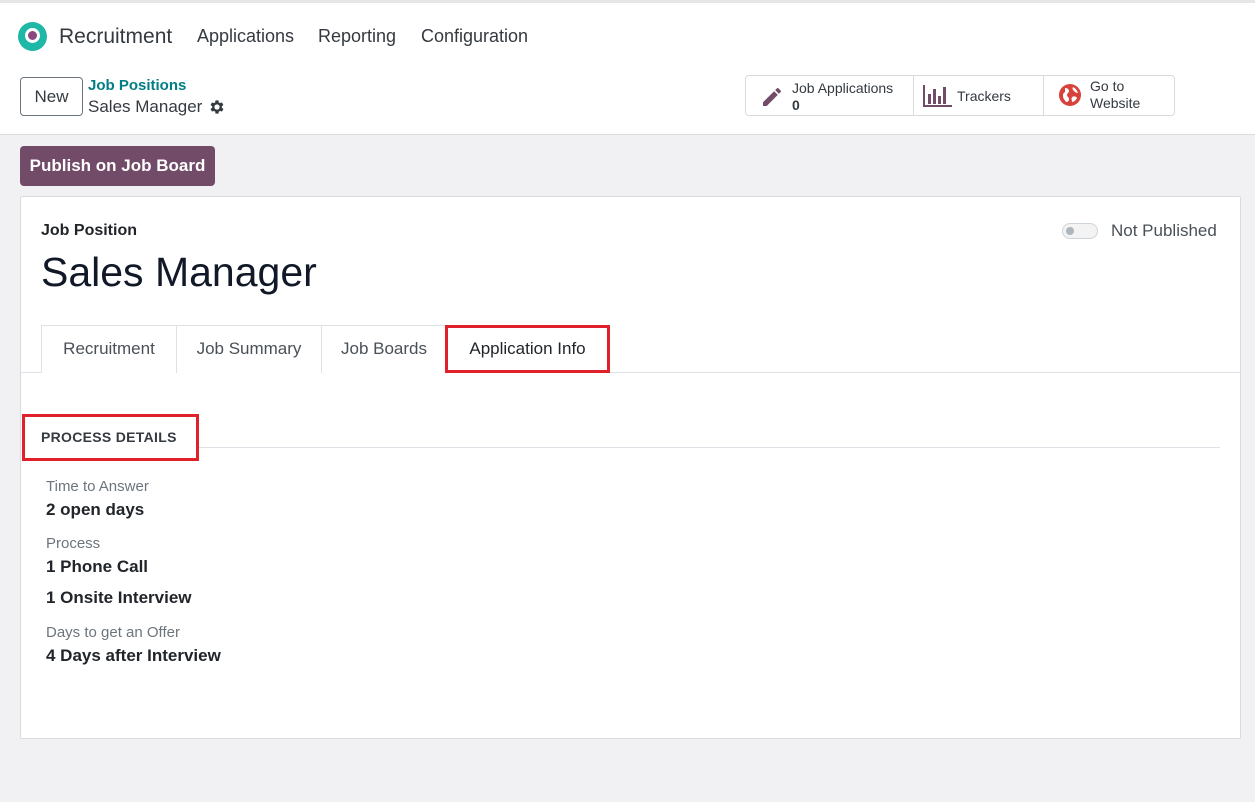 Image resolution: width=1255 pixels, height=802 pixels. What do you see at coordinates (1115, 94) in the screenshot?
I see `go-to-website-label: Go to Website` at bounding box center [1115, 94].